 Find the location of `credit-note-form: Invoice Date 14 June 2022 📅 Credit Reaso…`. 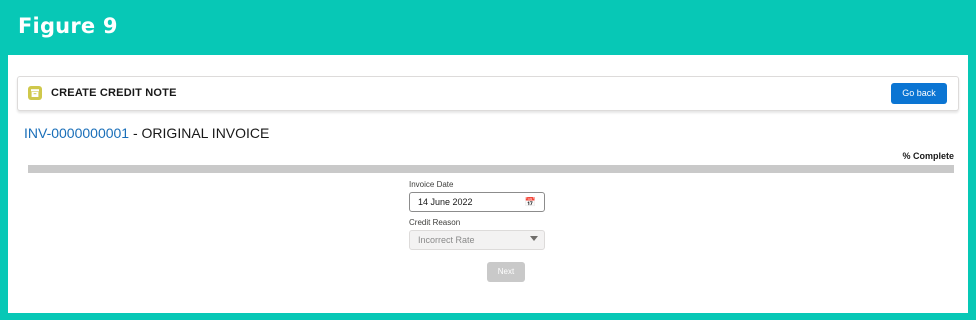

credit-note-form: Invoice Date 14 June 2022 📅 Credit Reaso… is located at coordinates (479, 215).